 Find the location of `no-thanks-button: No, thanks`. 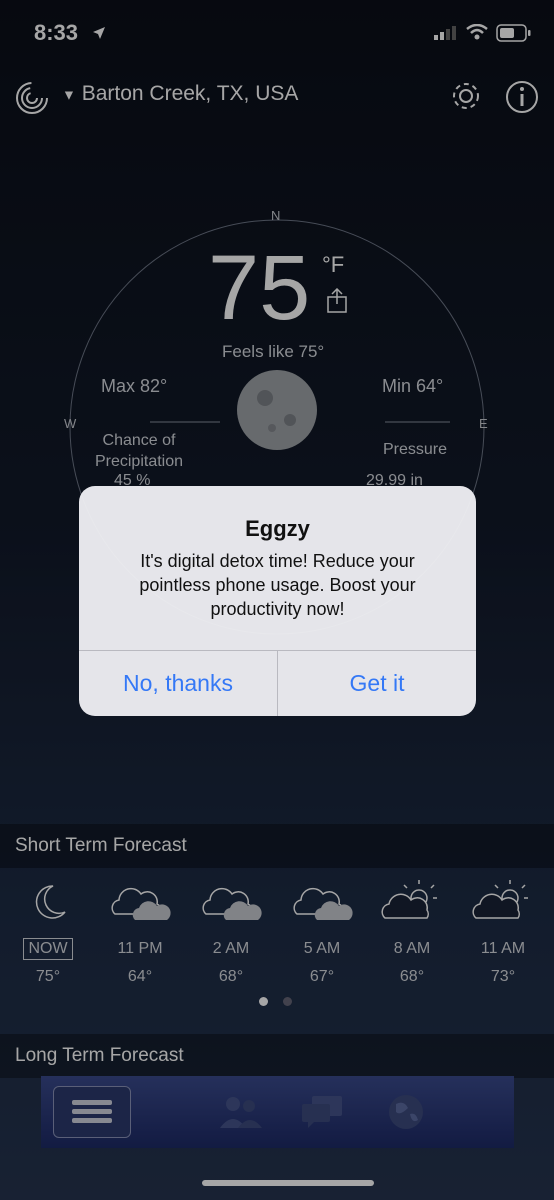

no-thanks-button: No, thanks is located at coordinates (178, 683).